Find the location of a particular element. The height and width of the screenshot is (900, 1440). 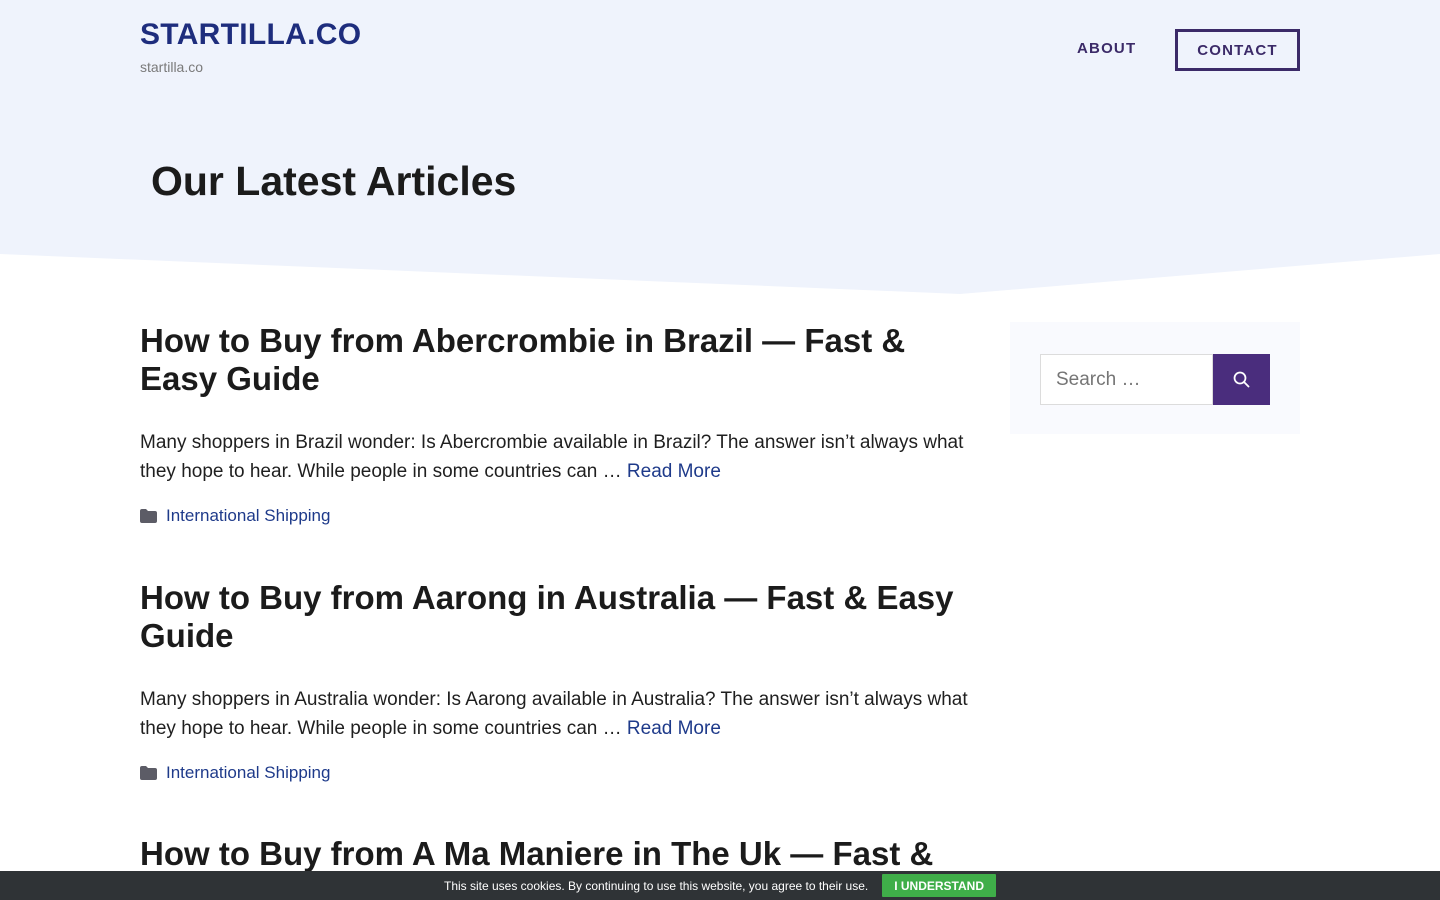

search-icon is located at coordinates (1241, 379).